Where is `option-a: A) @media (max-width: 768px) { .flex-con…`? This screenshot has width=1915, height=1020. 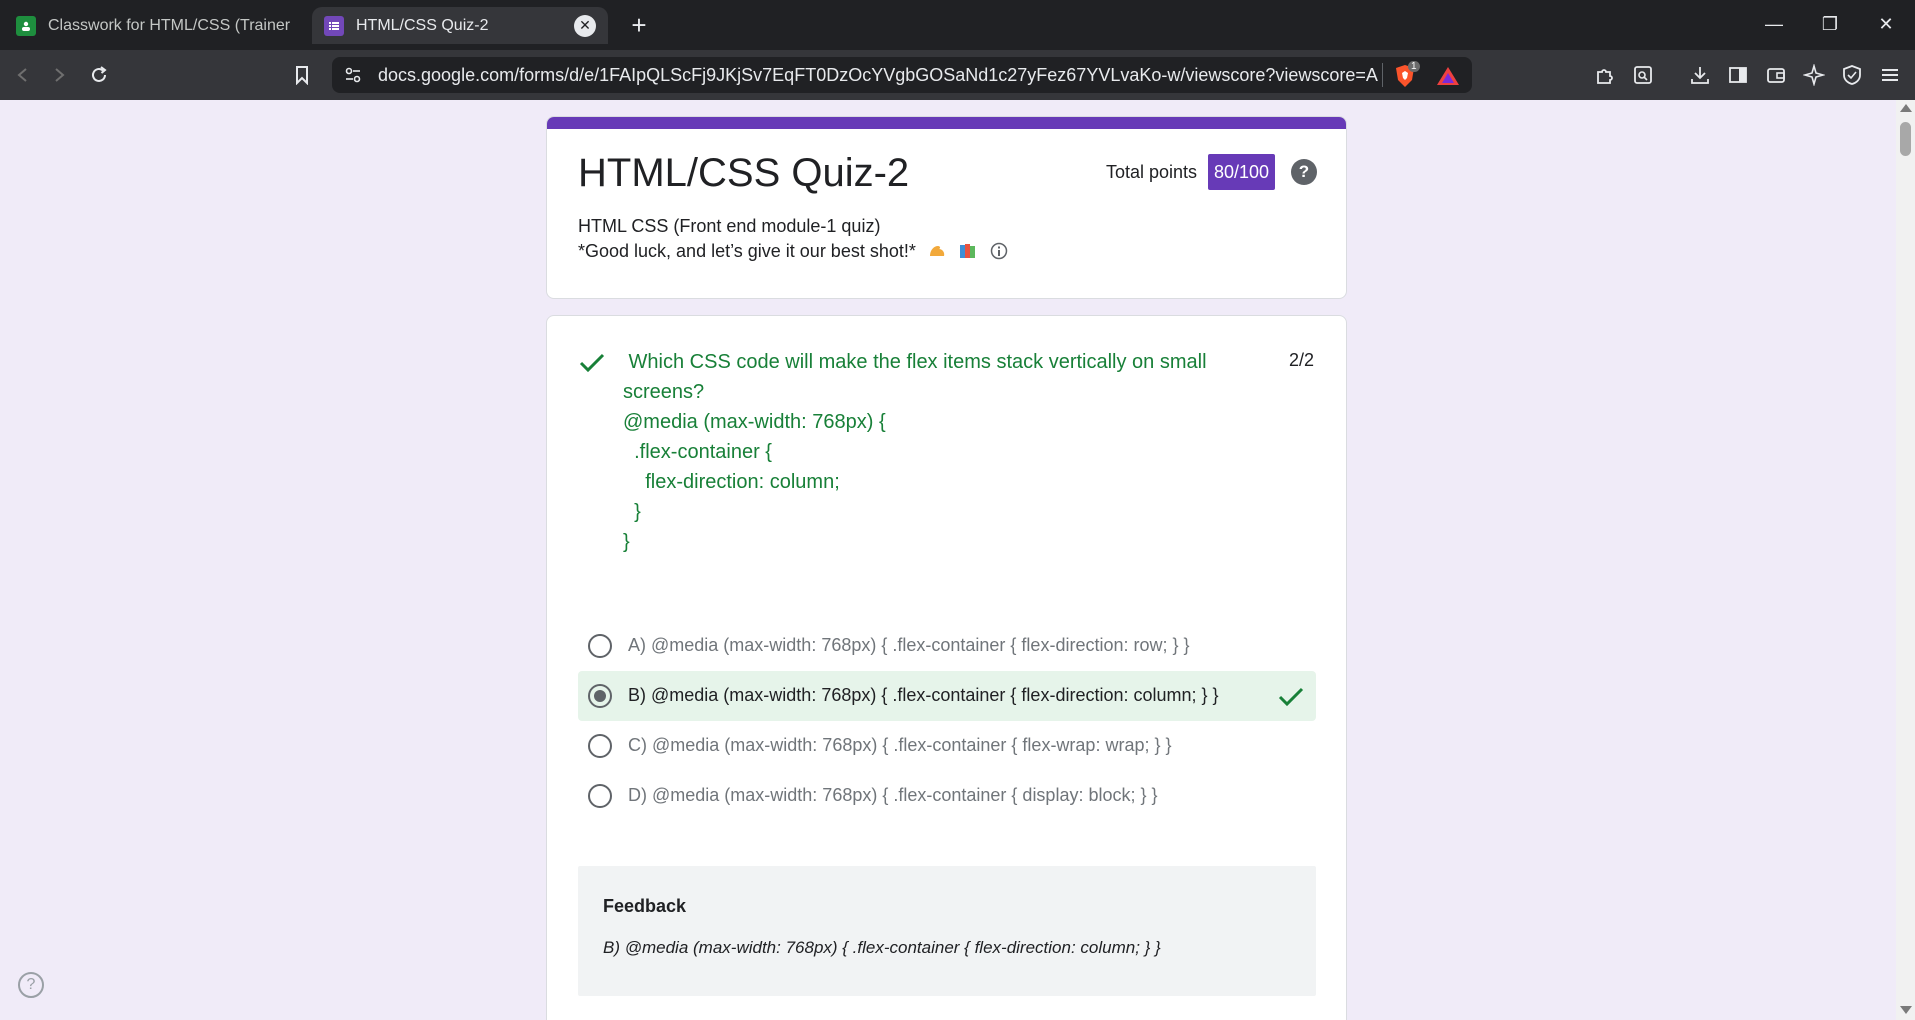
option-a: A) @media (max-width: 768px) { .flex-con… is located at coordinates (947, 646).